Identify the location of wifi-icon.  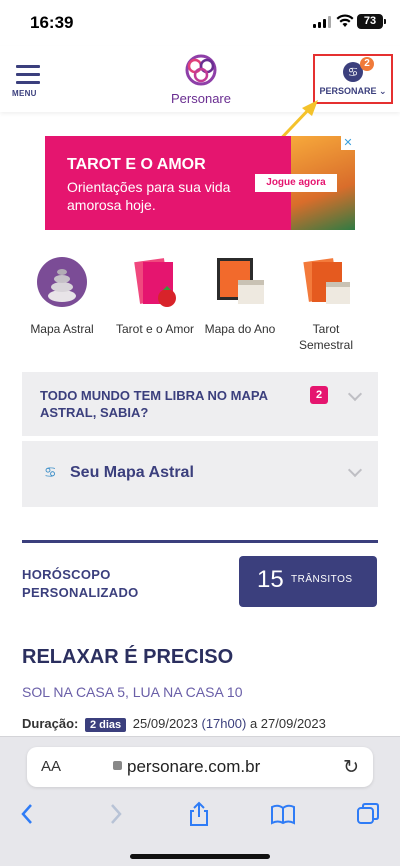
(345, 20).